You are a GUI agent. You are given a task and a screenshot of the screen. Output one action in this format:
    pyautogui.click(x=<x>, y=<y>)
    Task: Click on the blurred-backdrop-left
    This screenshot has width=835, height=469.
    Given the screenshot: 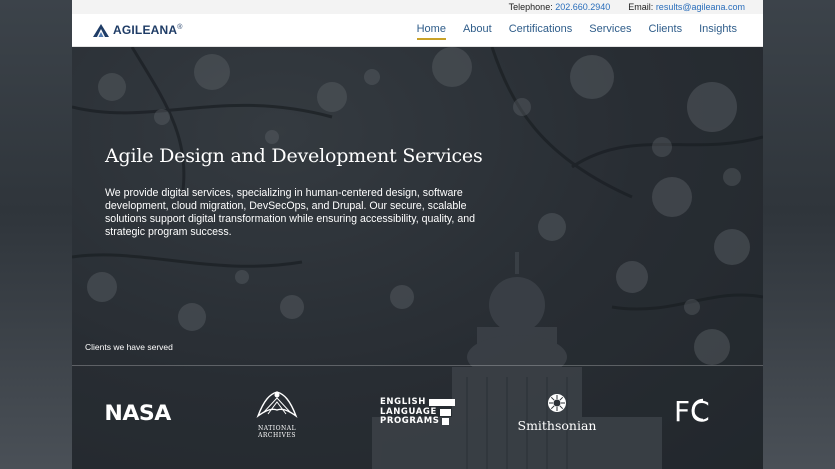 What is the action you would take?
    pyautogui.click(x=36, y=234)
    